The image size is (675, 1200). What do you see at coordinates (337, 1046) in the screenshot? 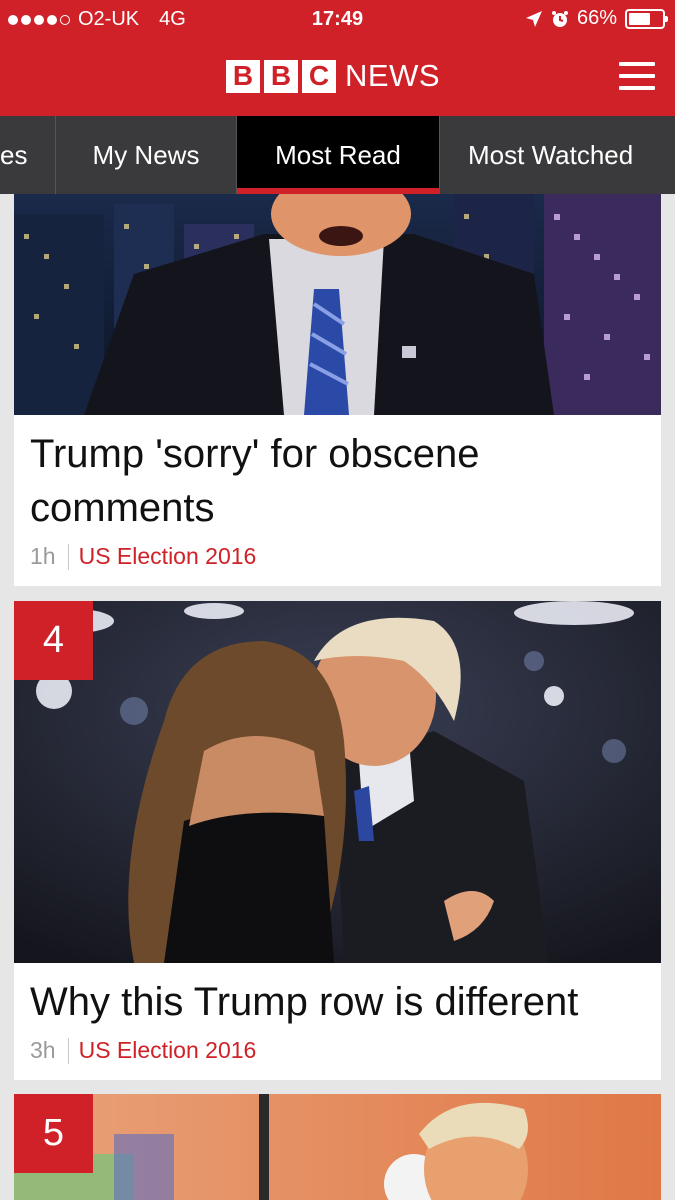
I see `article-meta: 3h US Election 2016` at bounding box center [337, 1046].